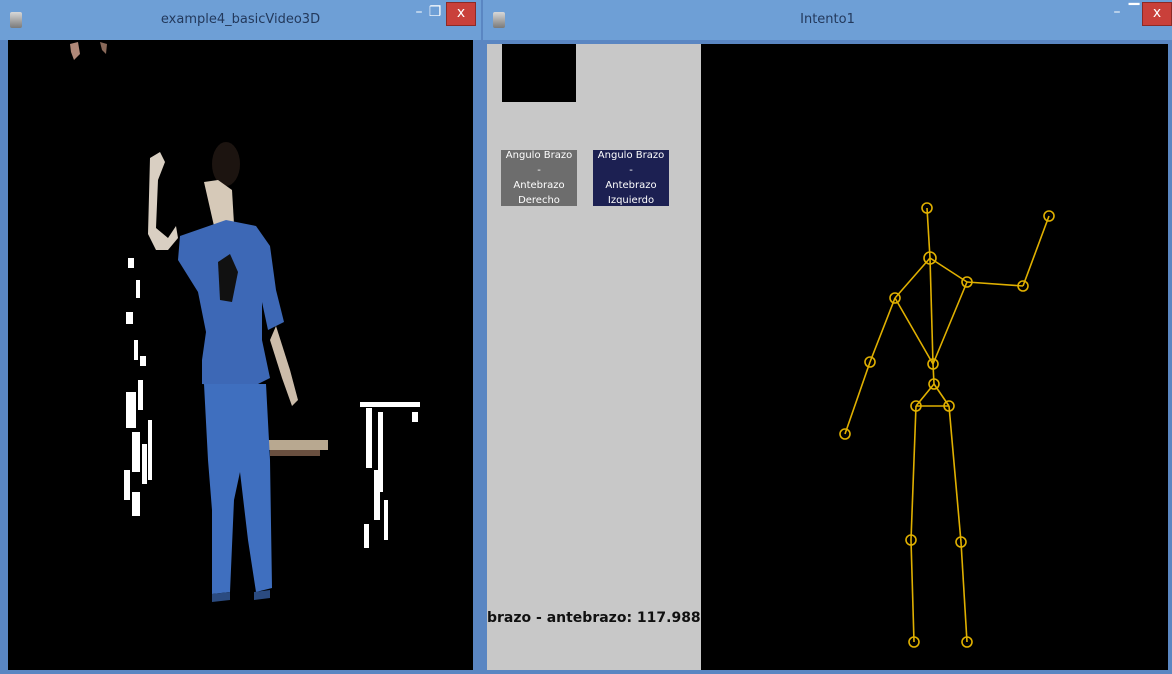 The height and width of the screenshot is (674, 1172). I want to click on skeleton-window-title: Intento1, so click(827, 19).